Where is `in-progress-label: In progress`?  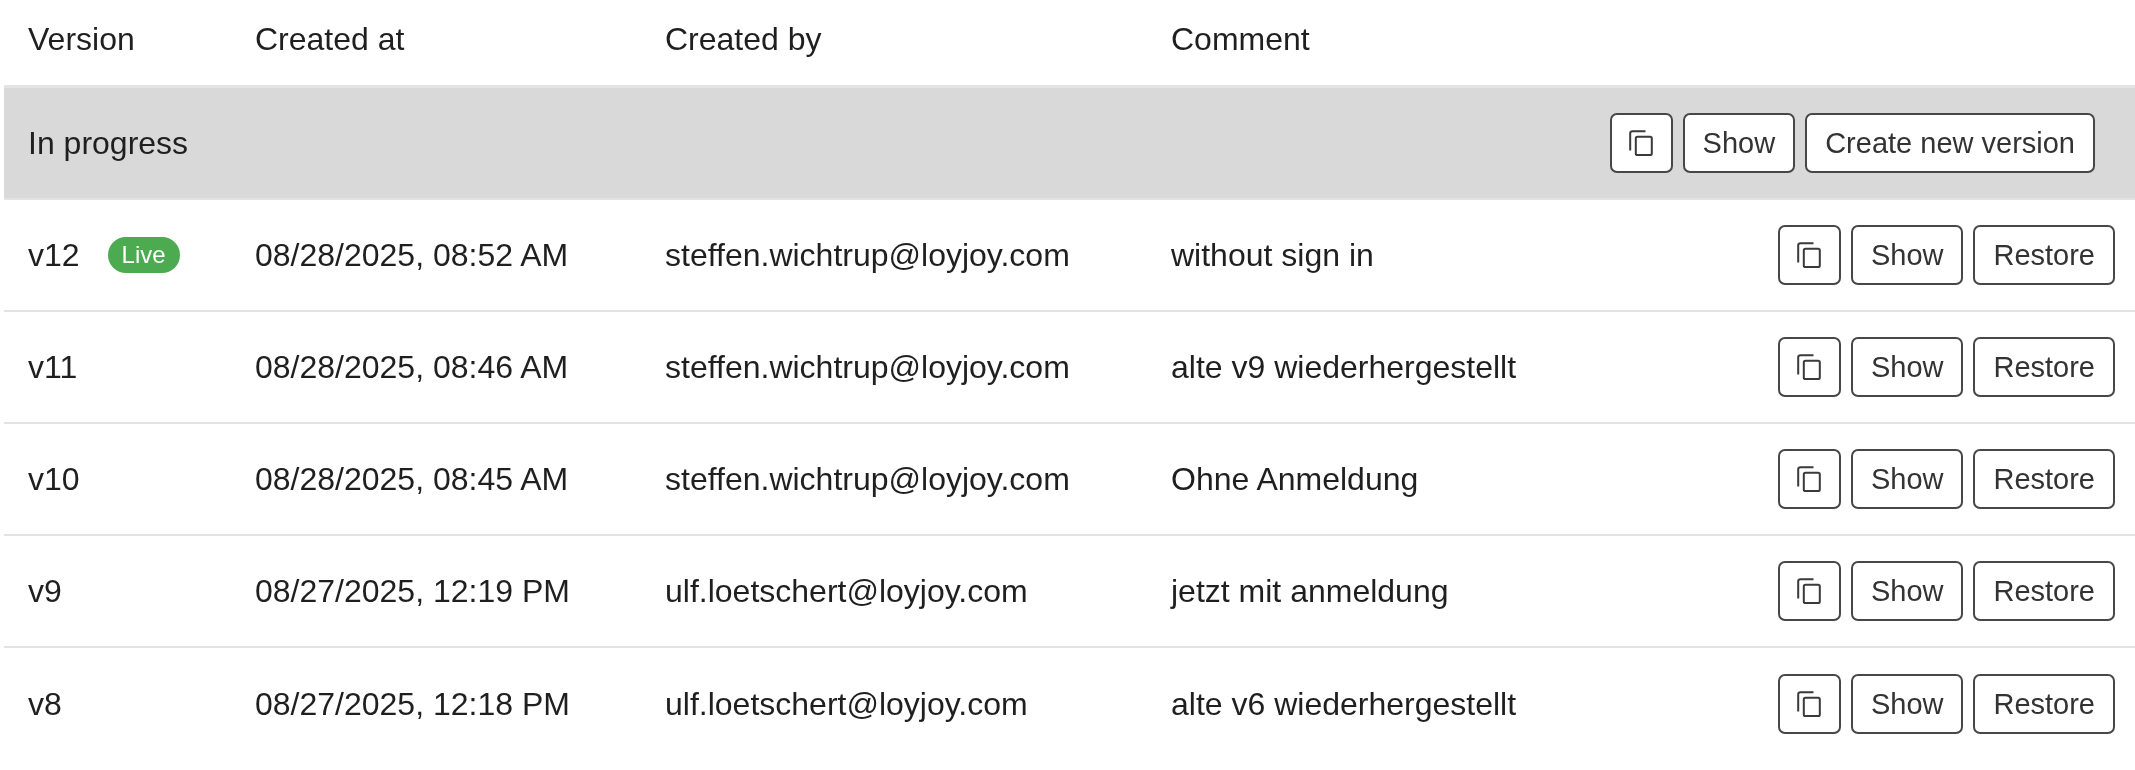
in-progress-label: In progress is located at coordinates (108, 143).